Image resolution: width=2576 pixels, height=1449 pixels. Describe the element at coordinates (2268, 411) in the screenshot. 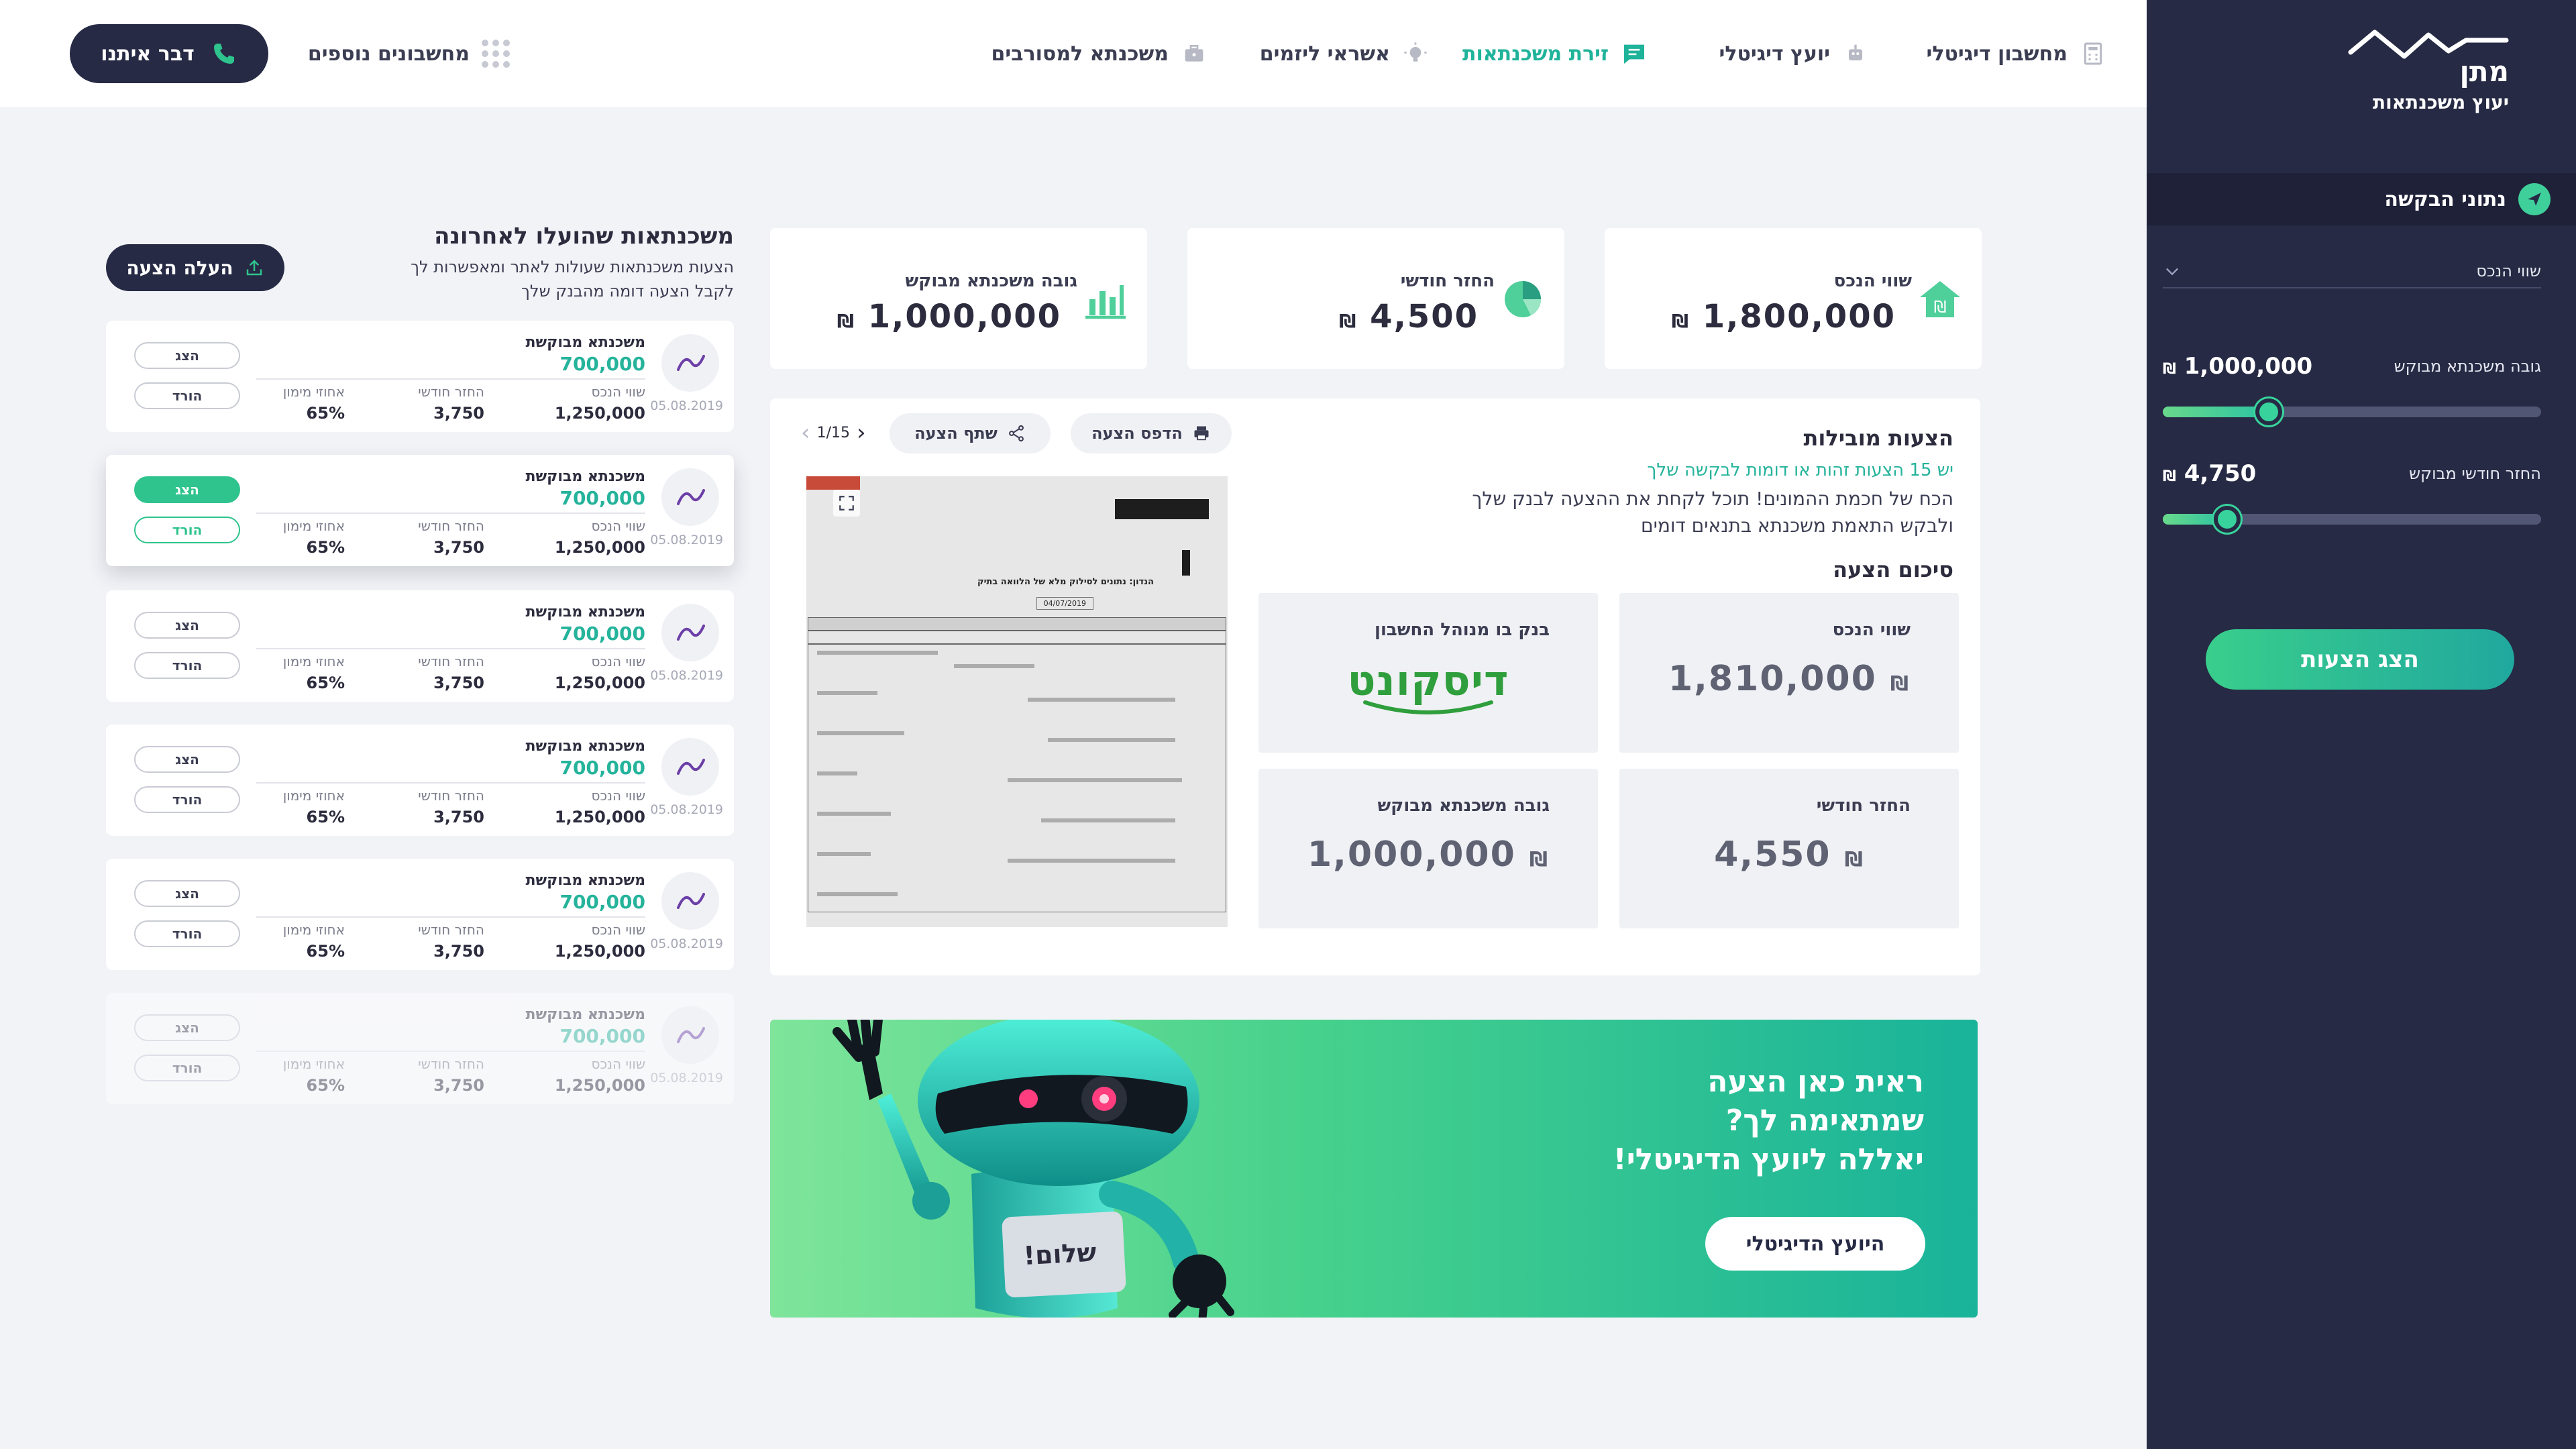

I see `loan-slider-handle` at that location.